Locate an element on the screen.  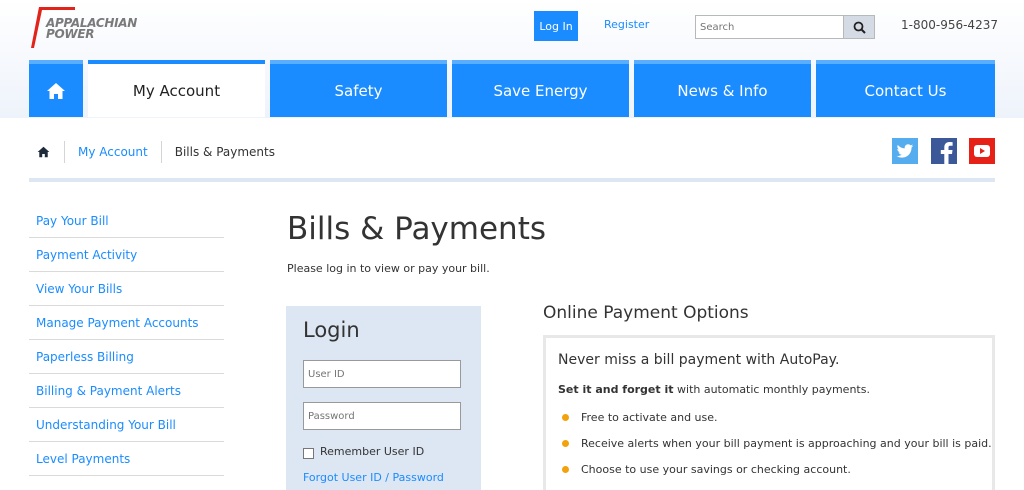
facebook-icon is located at coordinates (944, 151).